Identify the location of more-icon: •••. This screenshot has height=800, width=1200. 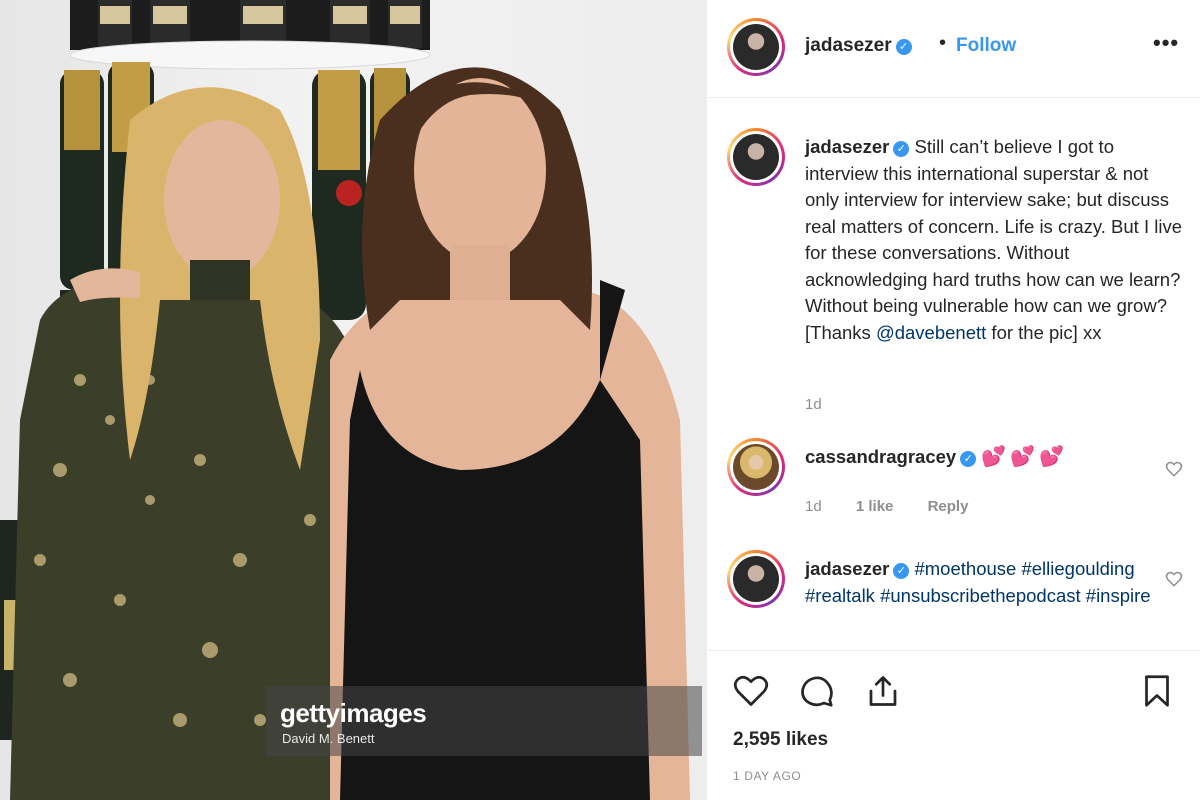
(1166, 43).